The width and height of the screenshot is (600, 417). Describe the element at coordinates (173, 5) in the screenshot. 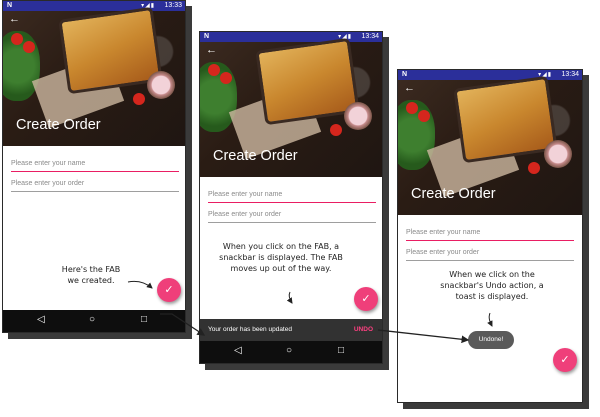

I see `status-time: 13:33` at that location.